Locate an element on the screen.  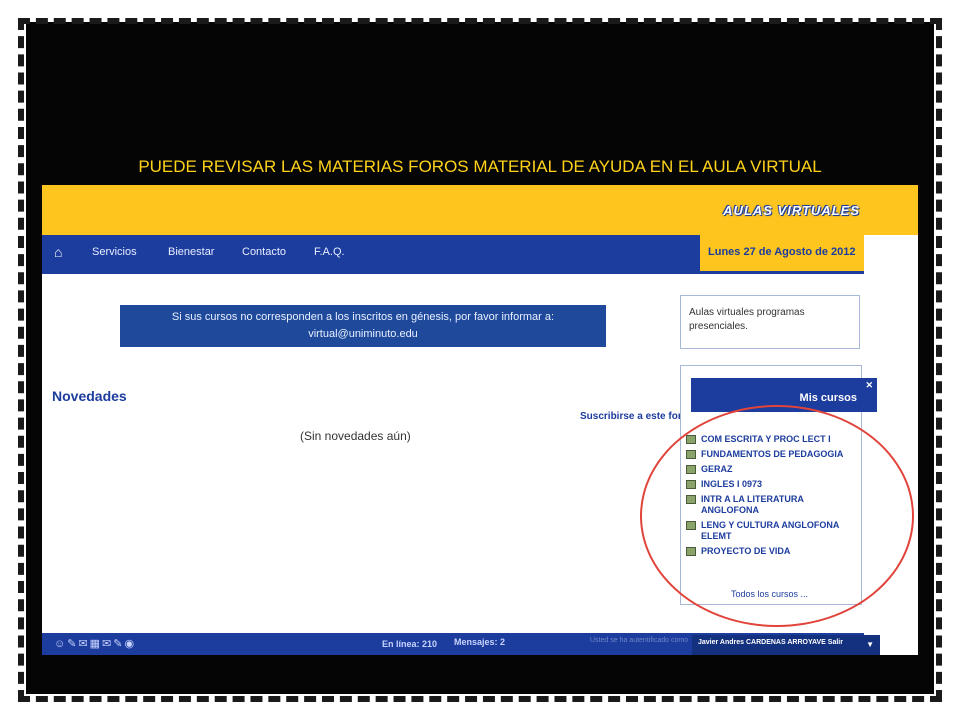
programs-block: Aulas virtuales programas presenciales. is located at coordinates (770, 322).